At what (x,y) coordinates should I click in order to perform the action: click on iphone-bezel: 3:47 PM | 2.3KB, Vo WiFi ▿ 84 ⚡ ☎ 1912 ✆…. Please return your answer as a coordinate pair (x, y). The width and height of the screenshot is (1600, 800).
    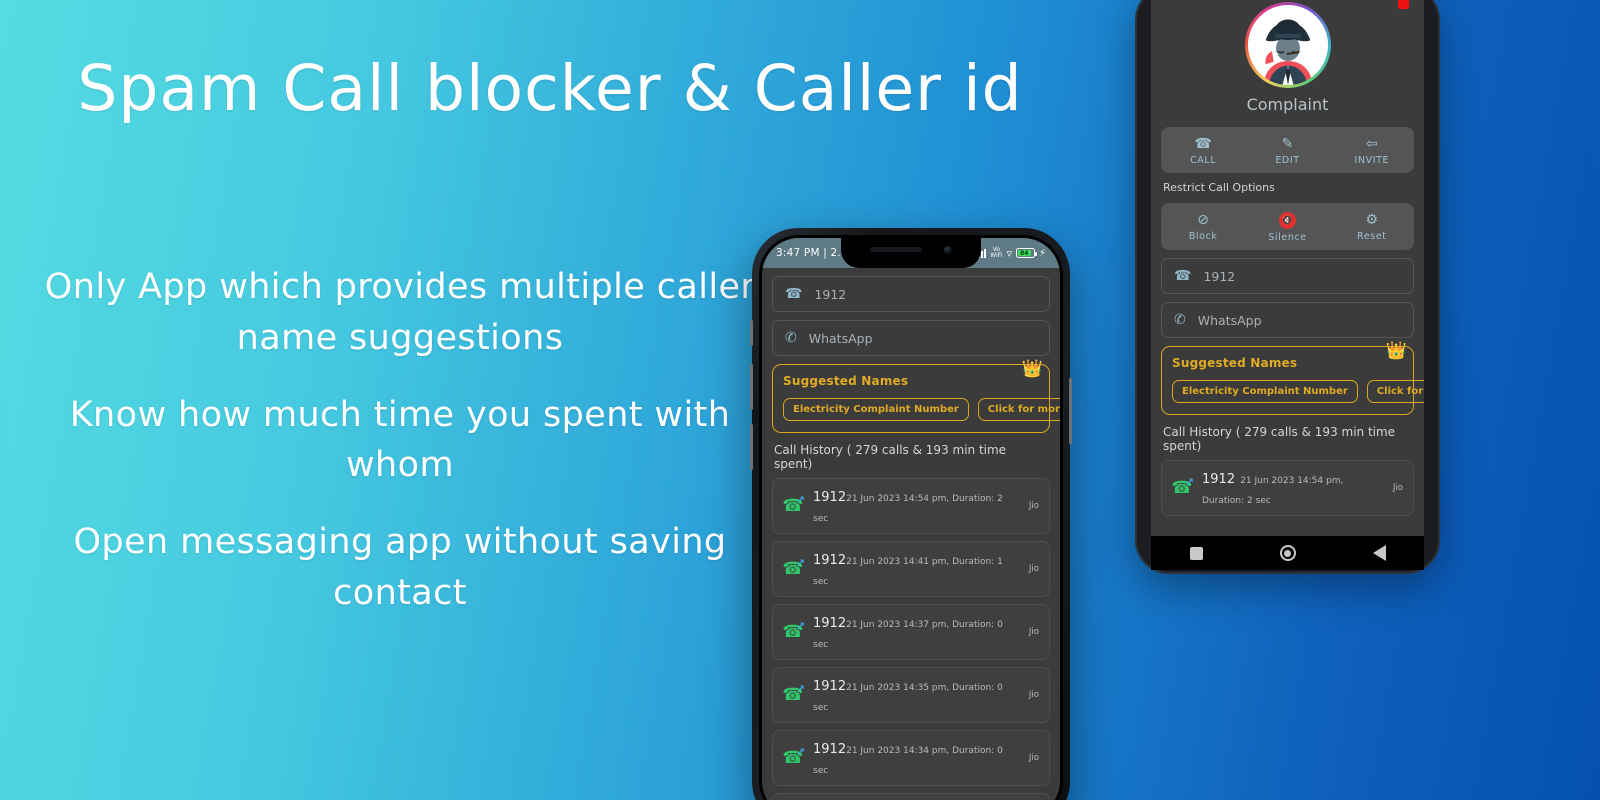
    Looking at the image, I should click on (911, 517).